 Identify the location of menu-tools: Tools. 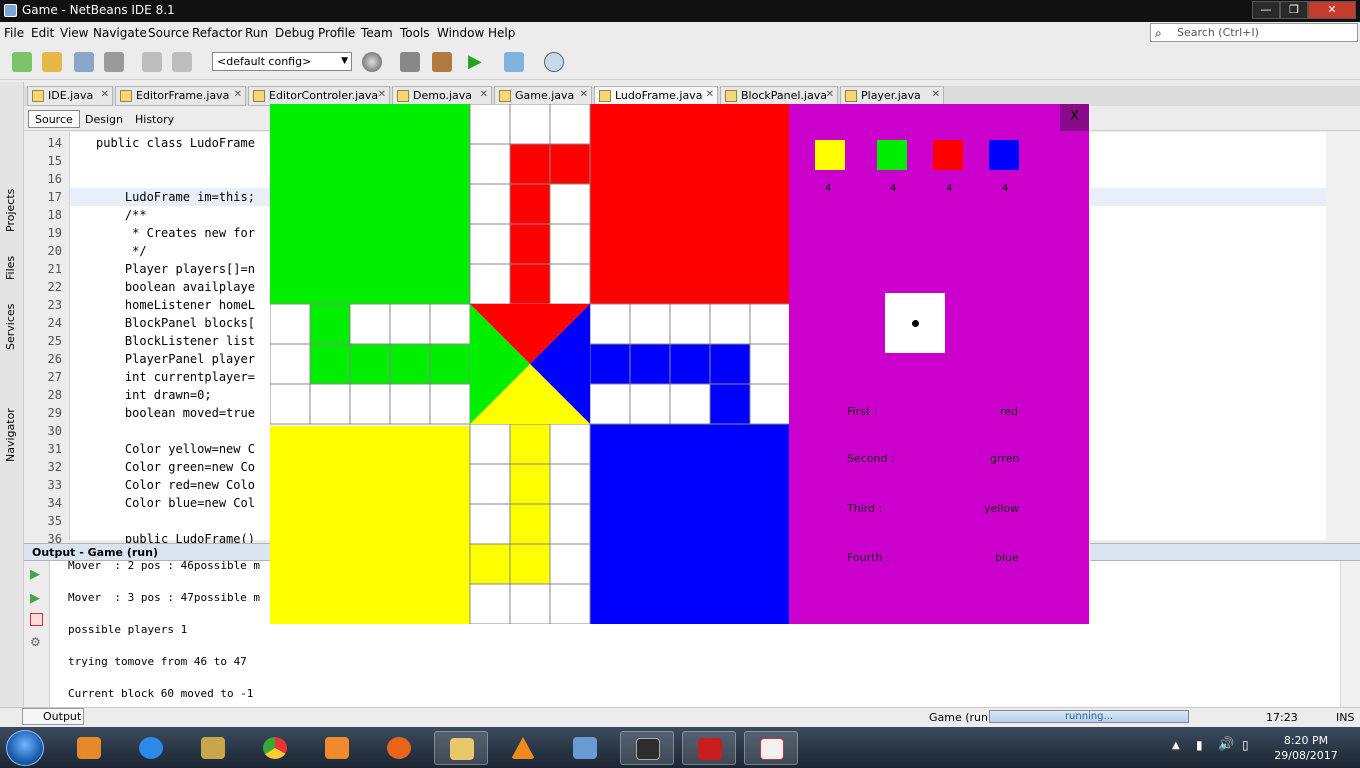
(415, 33).